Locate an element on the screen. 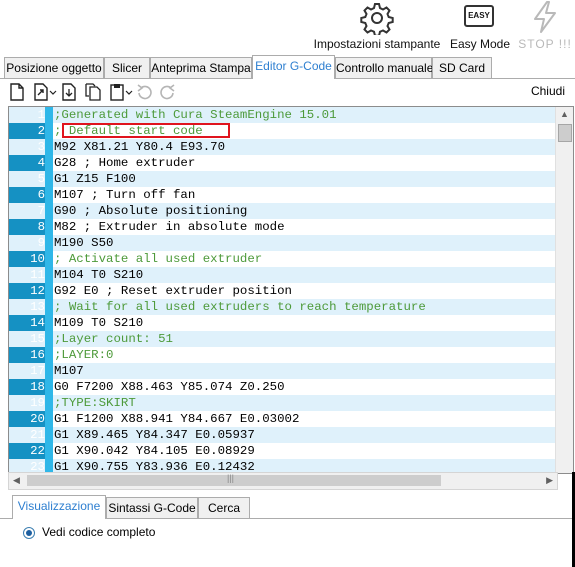 Image resolution: width=575 pixels, height=567 pixels. tab-sintassi-gcode: Sintassi G-Code is located at coordinates (152, 507).